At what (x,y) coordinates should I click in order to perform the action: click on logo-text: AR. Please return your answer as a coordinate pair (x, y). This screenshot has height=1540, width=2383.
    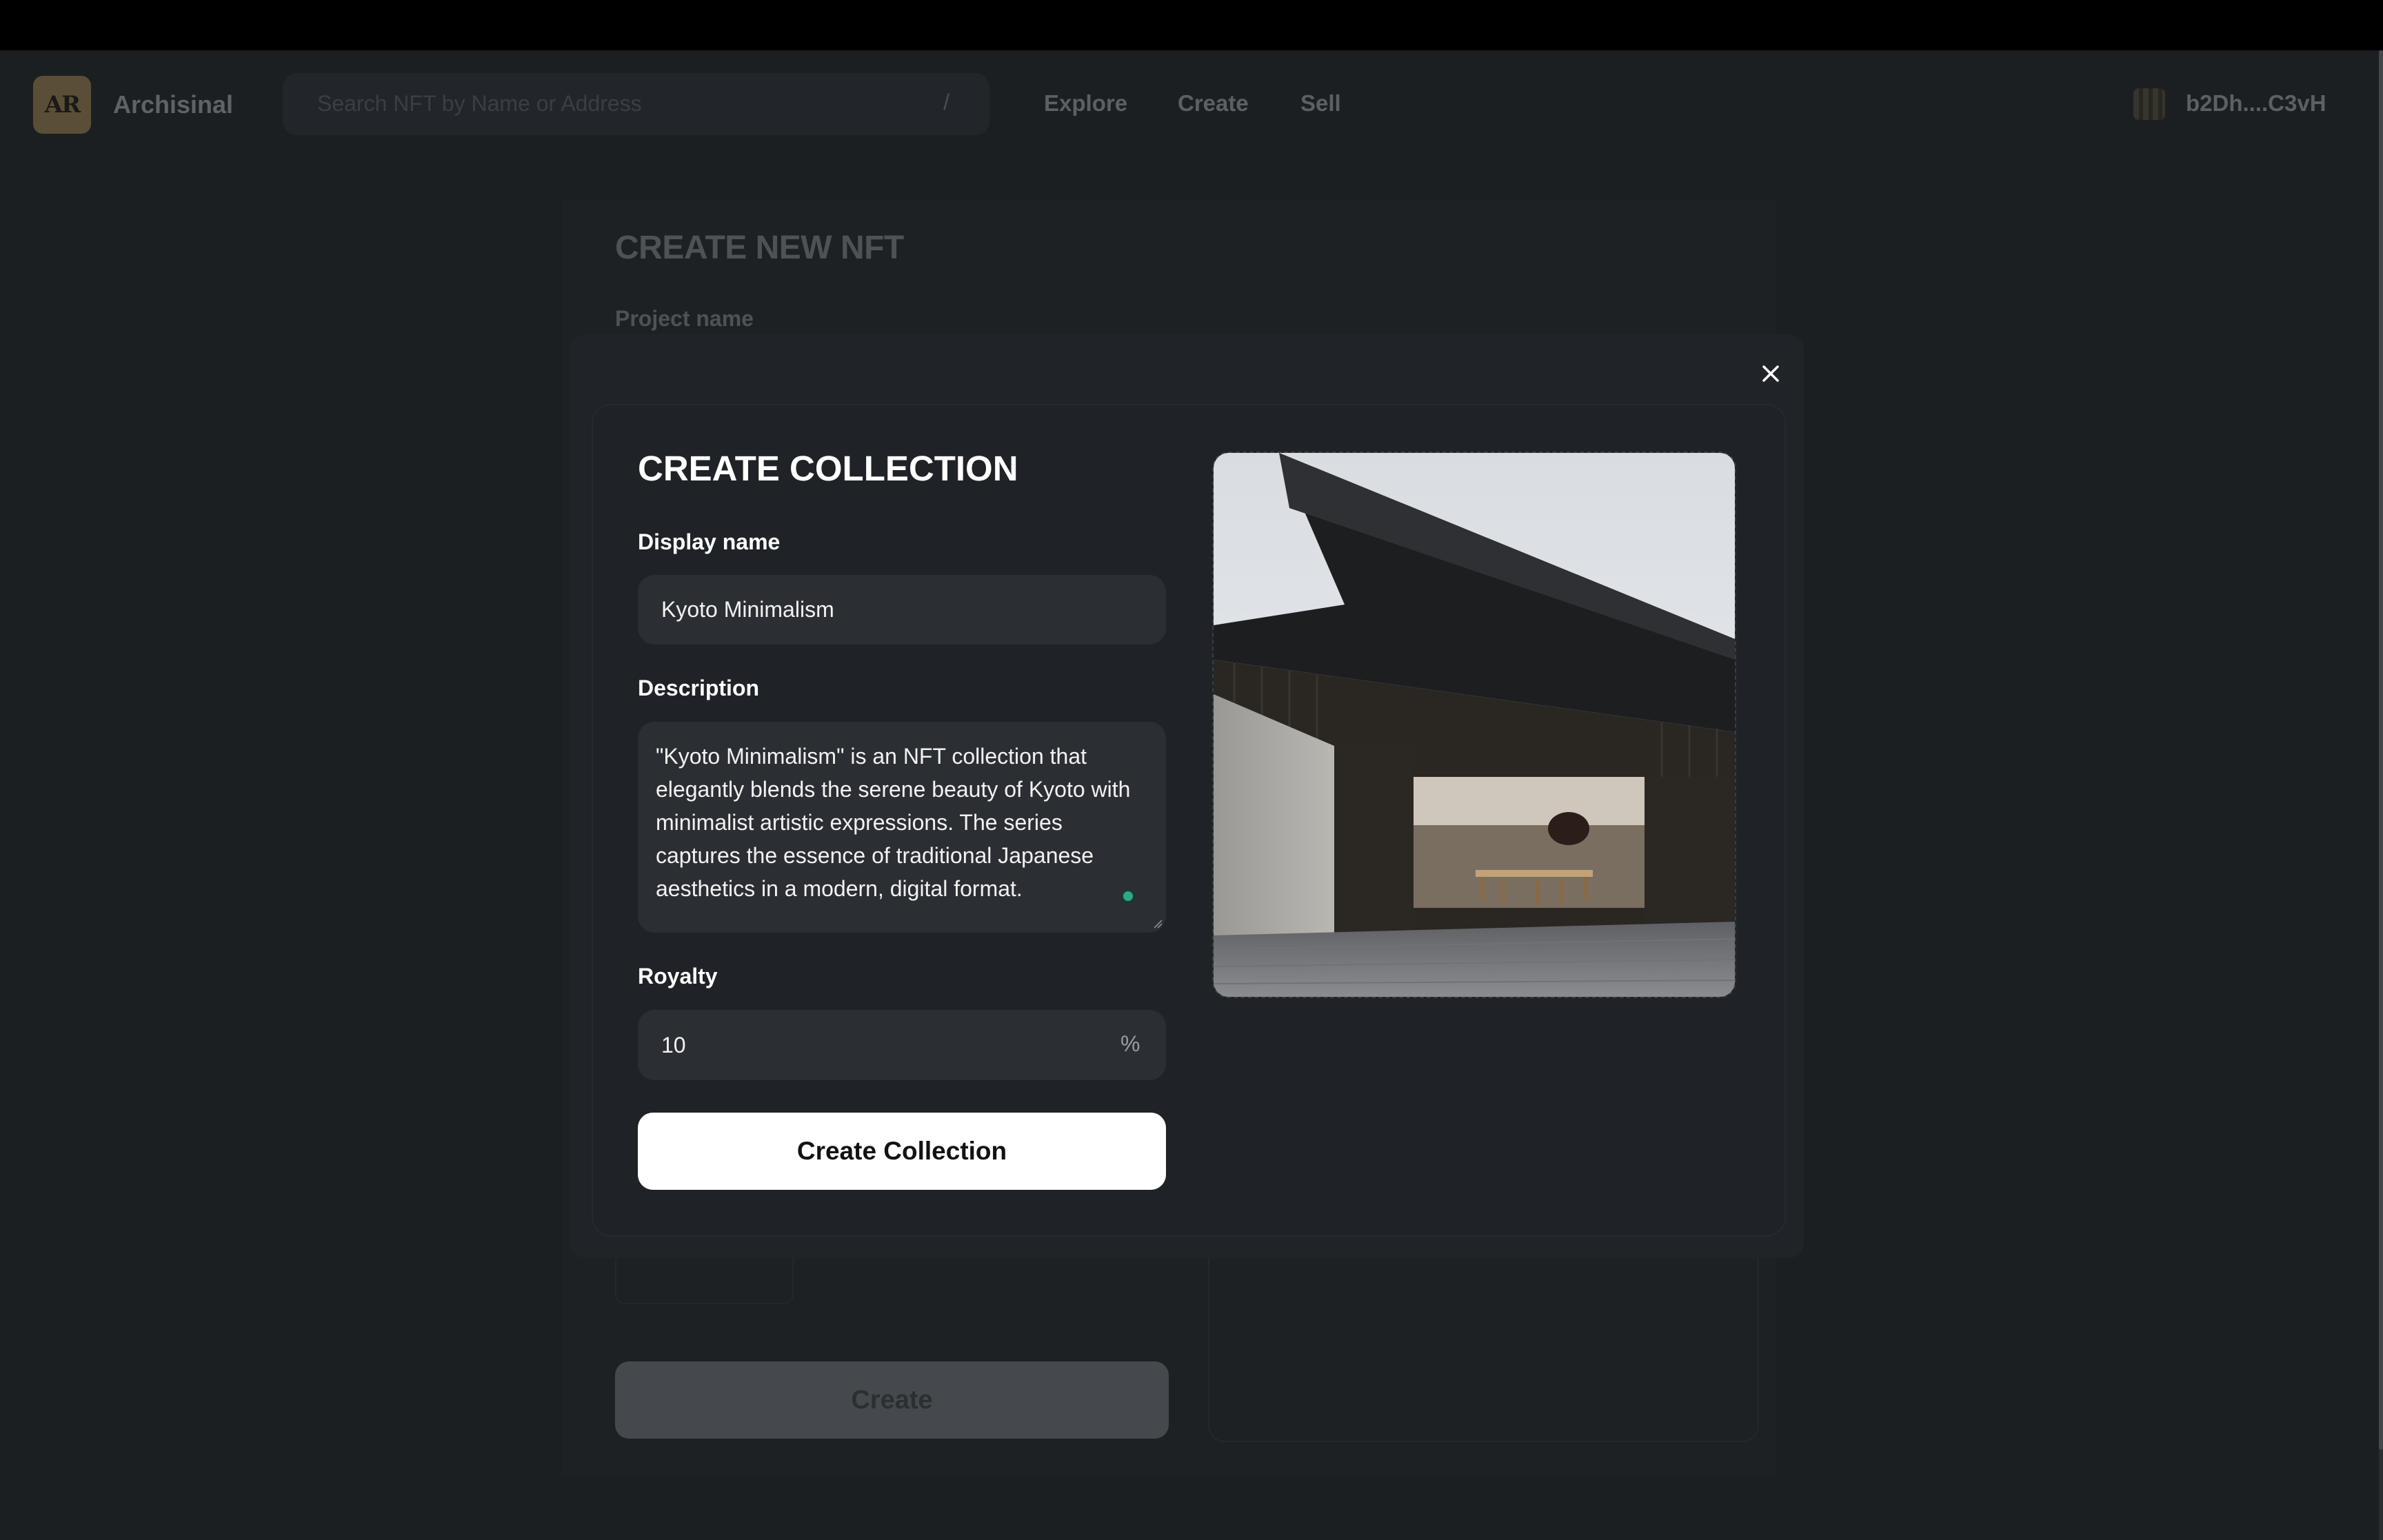
    Looking at the image, I should click on (62, 105).